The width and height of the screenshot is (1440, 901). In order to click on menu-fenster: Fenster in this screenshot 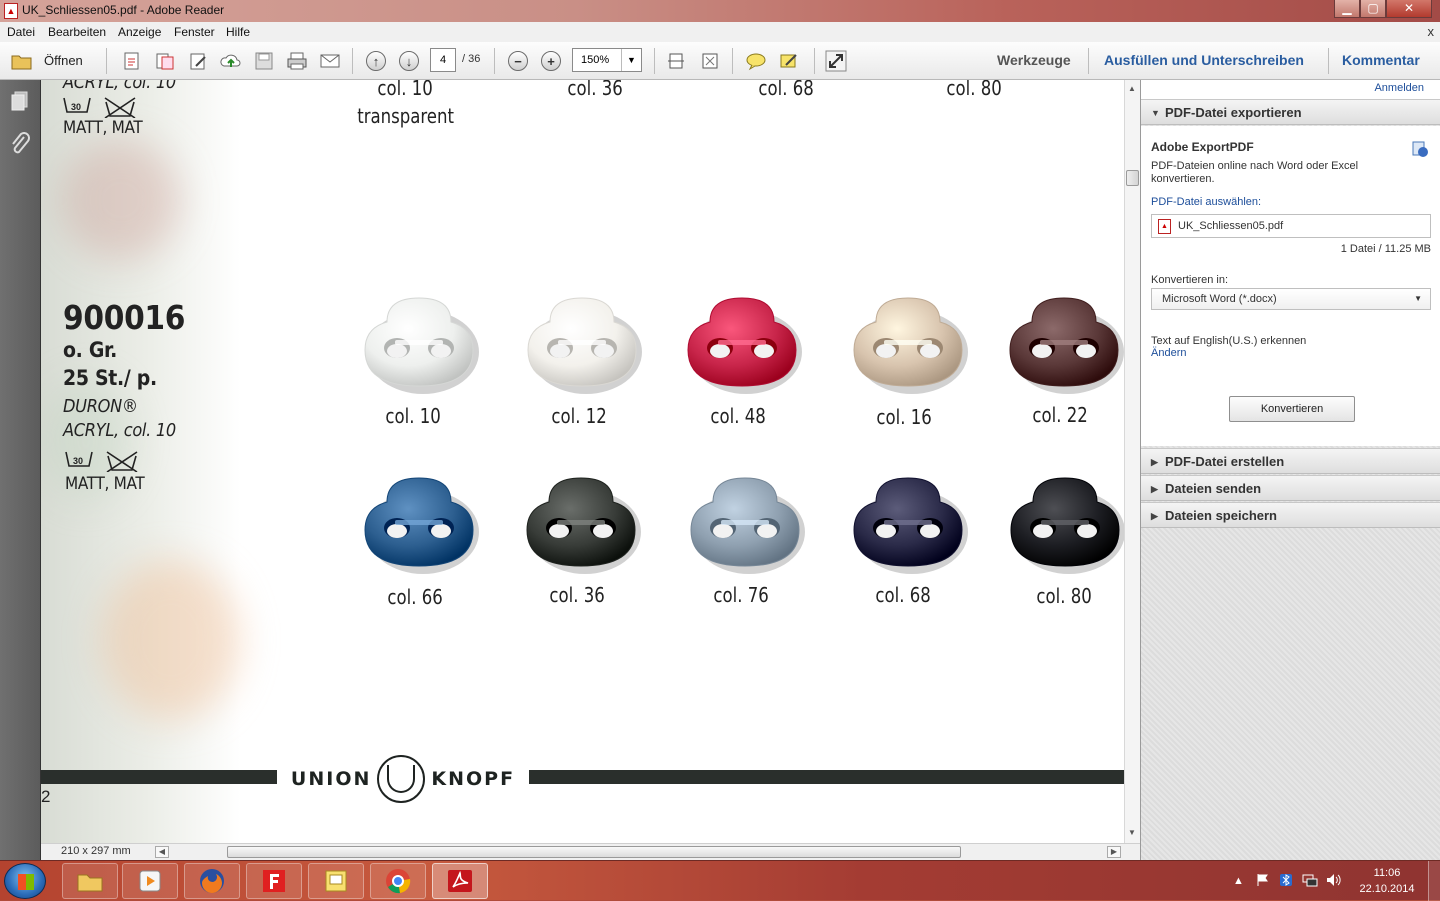, I will do `click(194, 32)`.